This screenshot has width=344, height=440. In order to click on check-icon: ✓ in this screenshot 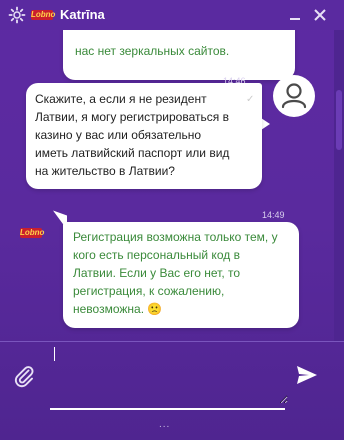, I will do `click(250, 99)`.